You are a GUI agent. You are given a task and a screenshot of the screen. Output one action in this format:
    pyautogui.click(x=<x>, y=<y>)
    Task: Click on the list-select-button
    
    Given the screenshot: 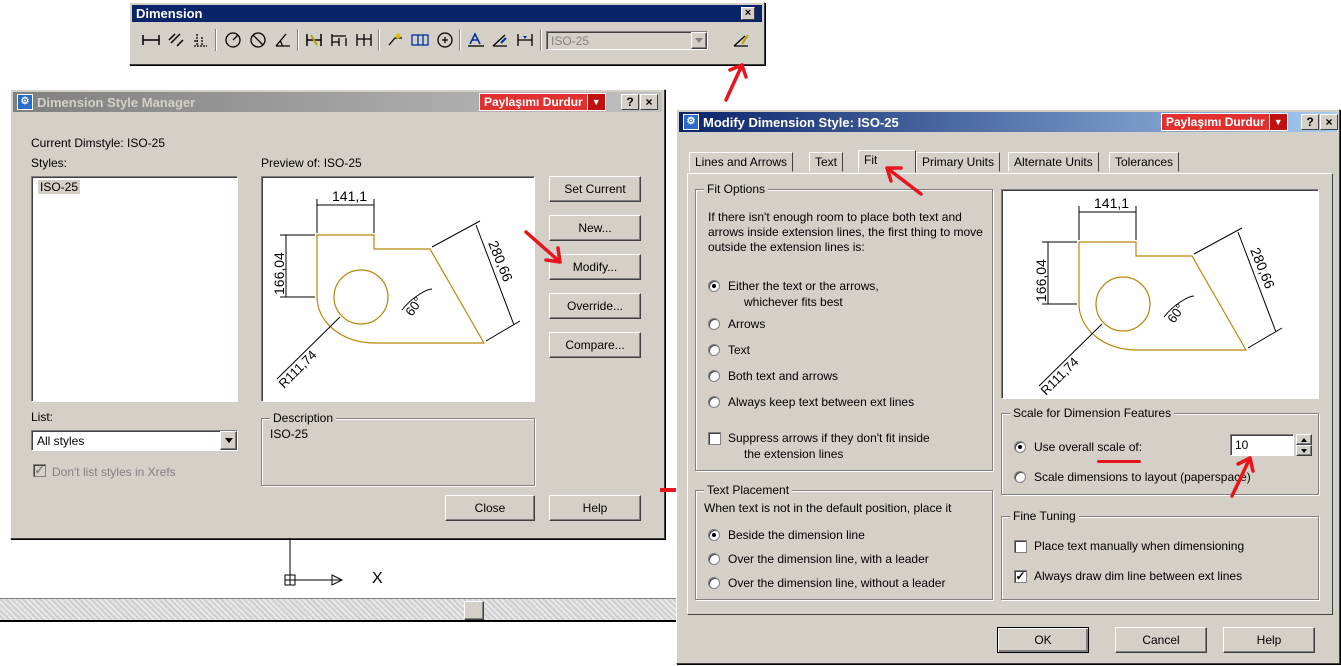 What is the action you would take?
    pyautogui.click(x=228, y=440)
    